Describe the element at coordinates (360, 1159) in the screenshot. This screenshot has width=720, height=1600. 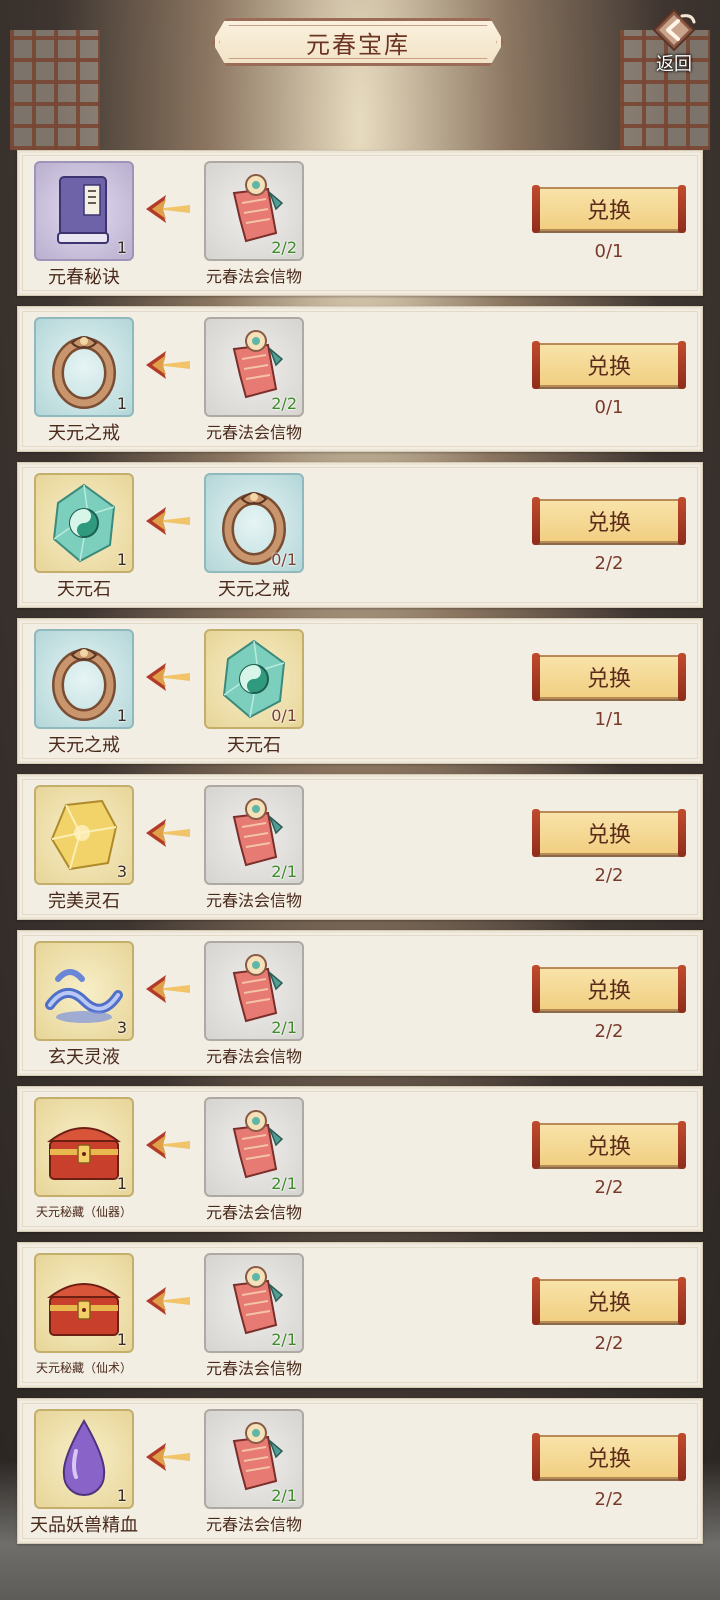
I see `exchange-row: 1 天元秘藏（仙器） 2/1 元春法会信物 兑换 2/2` at that location.